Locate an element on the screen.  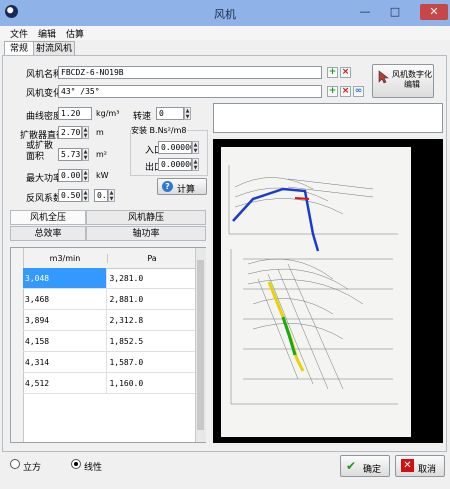
tab-jet-fan: 射流风机 is located at coordinates (54, 48).